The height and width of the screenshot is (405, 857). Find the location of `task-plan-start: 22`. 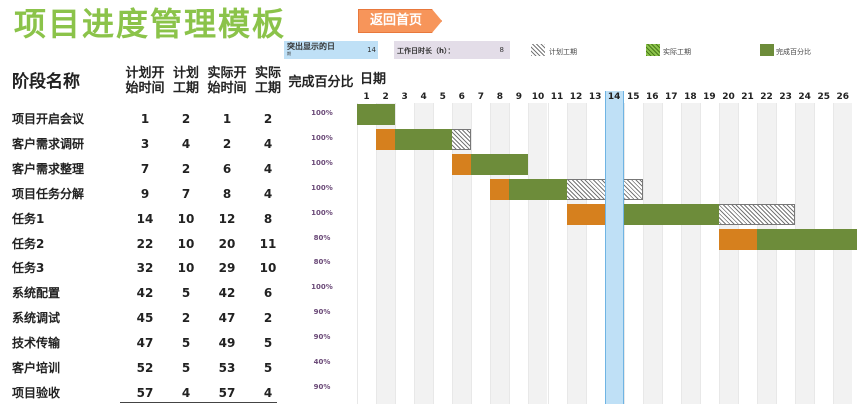

task-plan-start: 22 is located at coordinates (145, 243).